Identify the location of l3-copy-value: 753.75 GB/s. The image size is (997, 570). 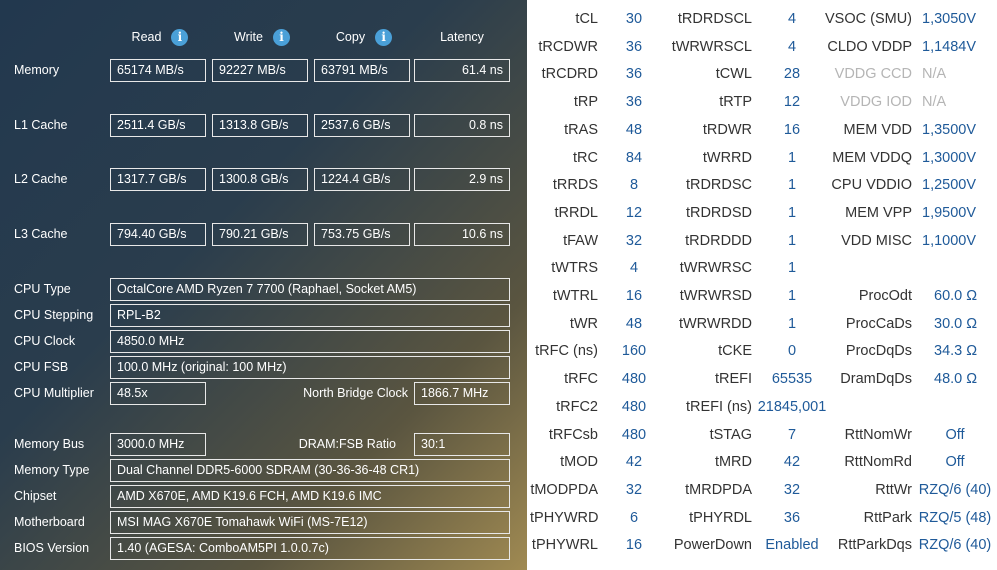
(362, 234).